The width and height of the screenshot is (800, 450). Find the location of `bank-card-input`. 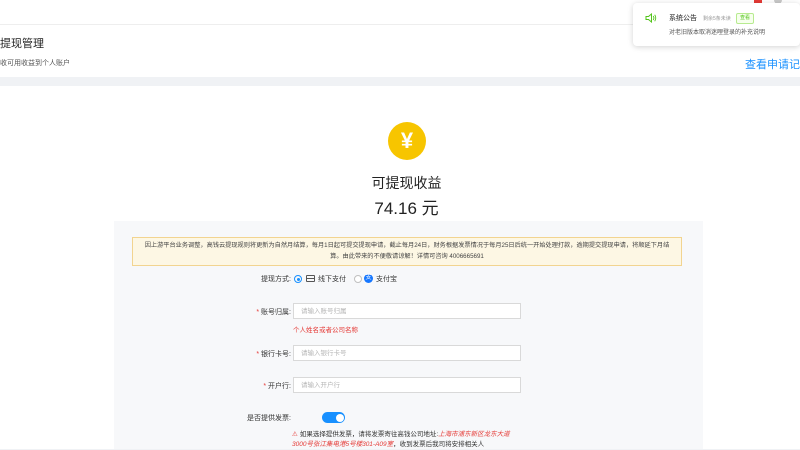

bank-card-input is located at coordinates (407, 353).